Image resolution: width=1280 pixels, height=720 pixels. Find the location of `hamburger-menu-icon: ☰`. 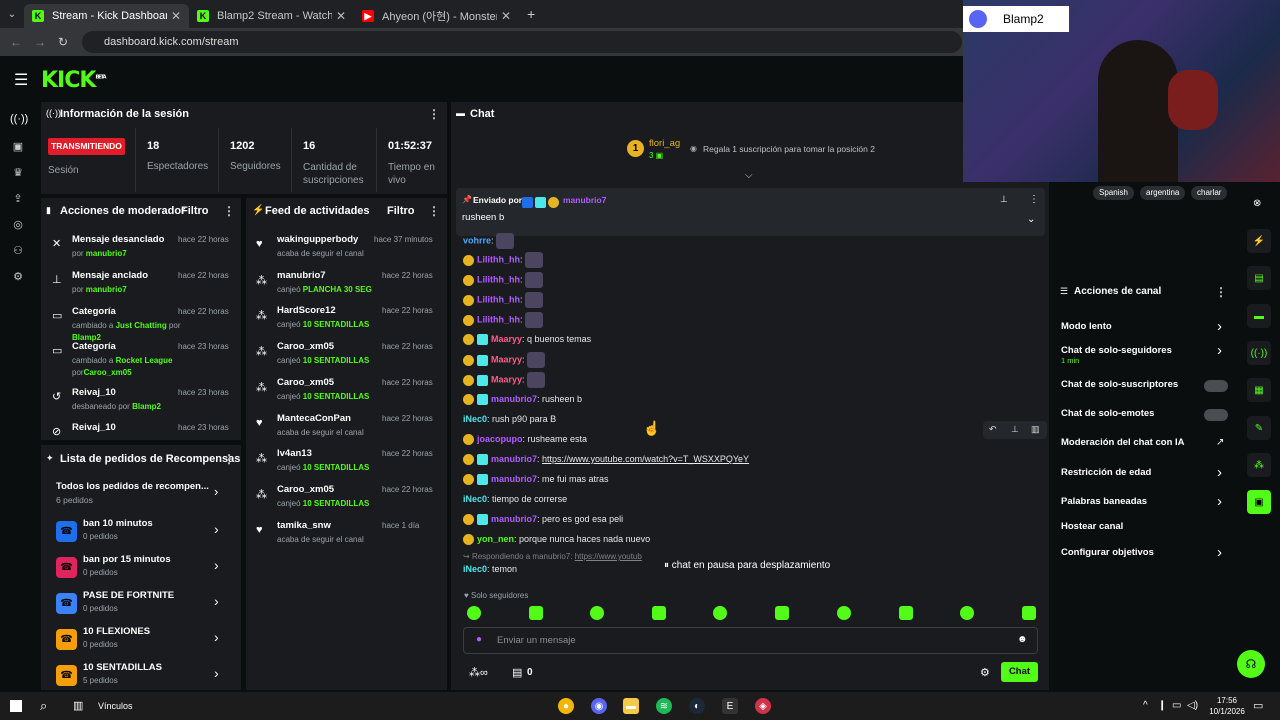

hamburger-menu-icon: ☰ is located at coordinates (21, 80).